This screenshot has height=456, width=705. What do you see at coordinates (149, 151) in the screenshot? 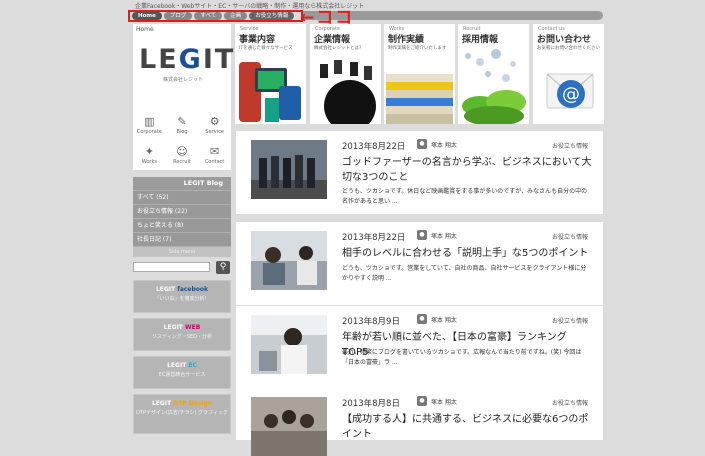
I see `works-icon: ✦` at bounding box center [149, 151].